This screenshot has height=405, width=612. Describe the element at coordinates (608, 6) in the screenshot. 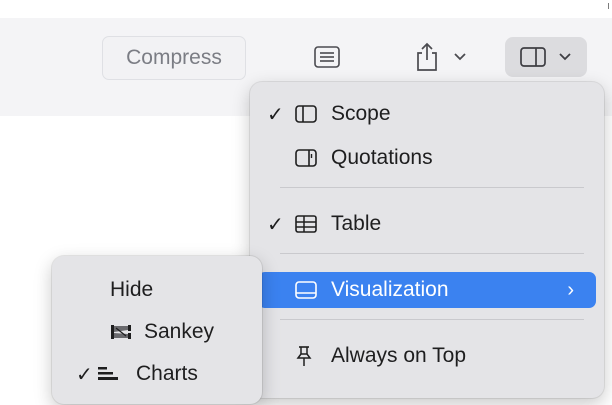

I see `edge-mark: ı` at that location.